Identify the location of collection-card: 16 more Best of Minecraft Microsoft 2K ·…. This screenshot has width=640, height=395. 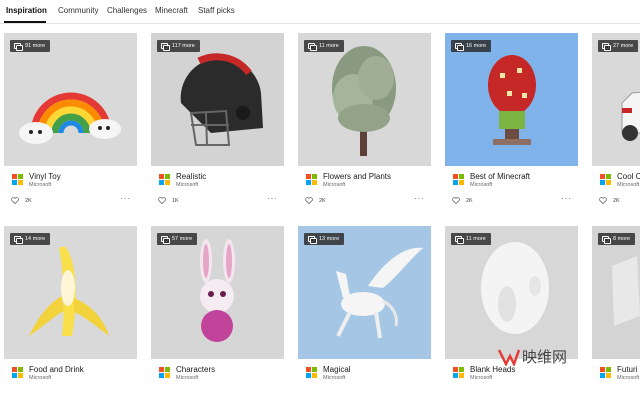
(511, 122).